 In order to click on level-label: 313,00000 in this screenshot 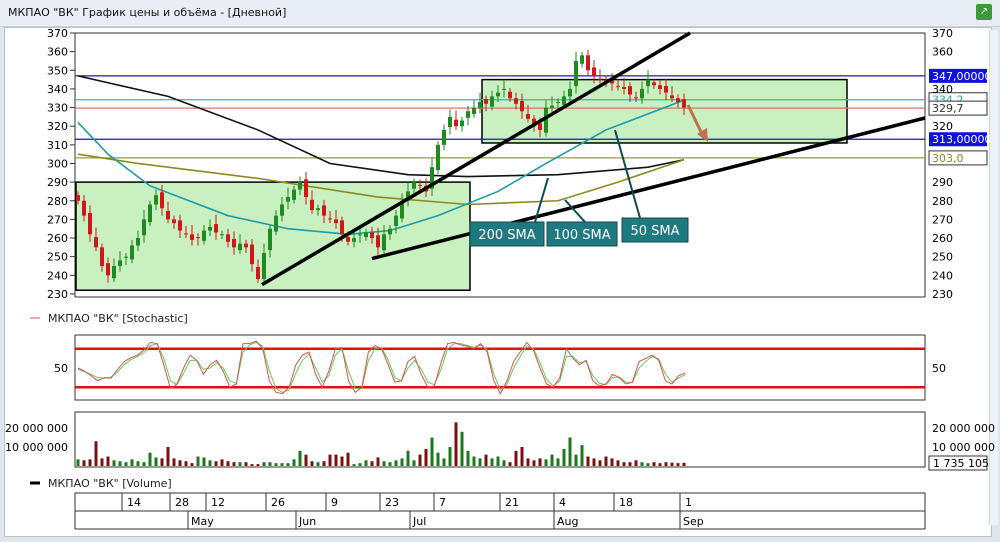, I will do `click(962, 139)`.